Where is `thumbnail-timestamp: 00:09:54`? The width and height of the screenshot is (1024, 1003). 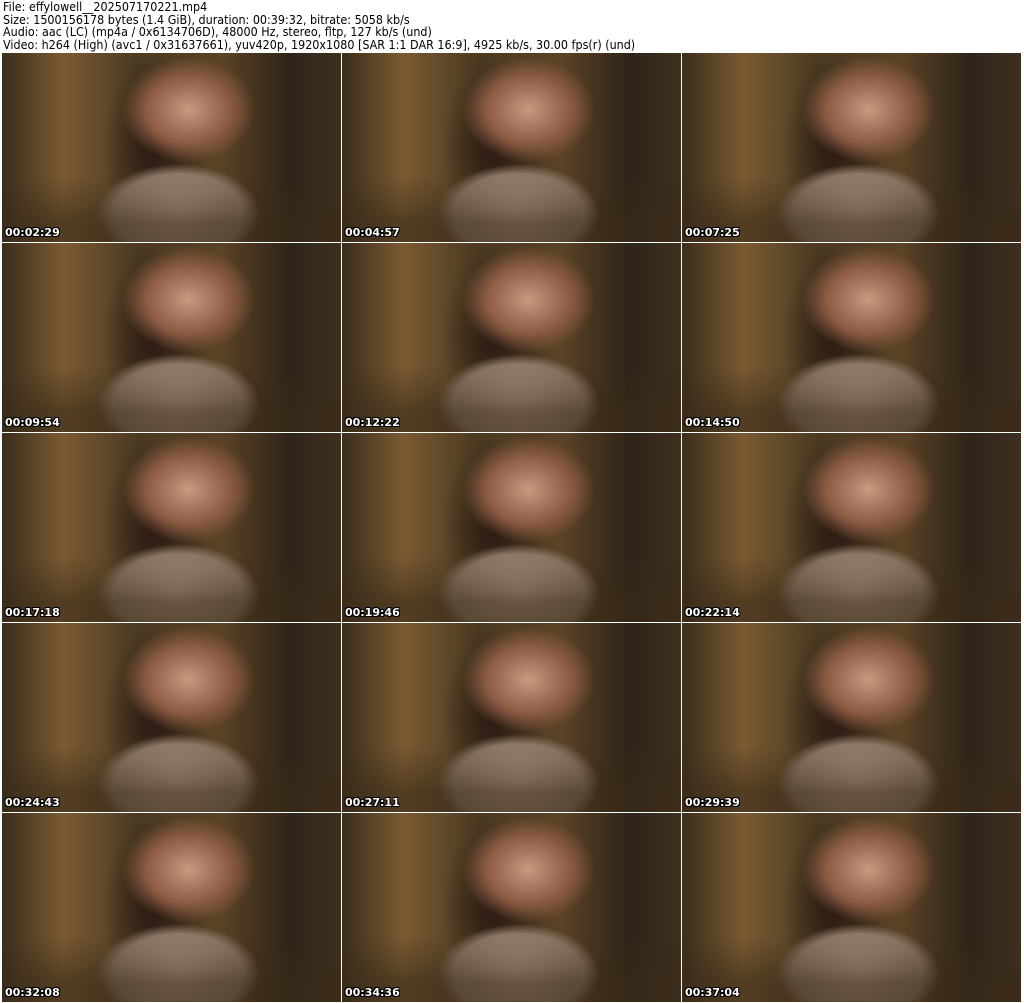 thumbnail-timestamp: 00:09:54 is located at coordinates (32, 422).